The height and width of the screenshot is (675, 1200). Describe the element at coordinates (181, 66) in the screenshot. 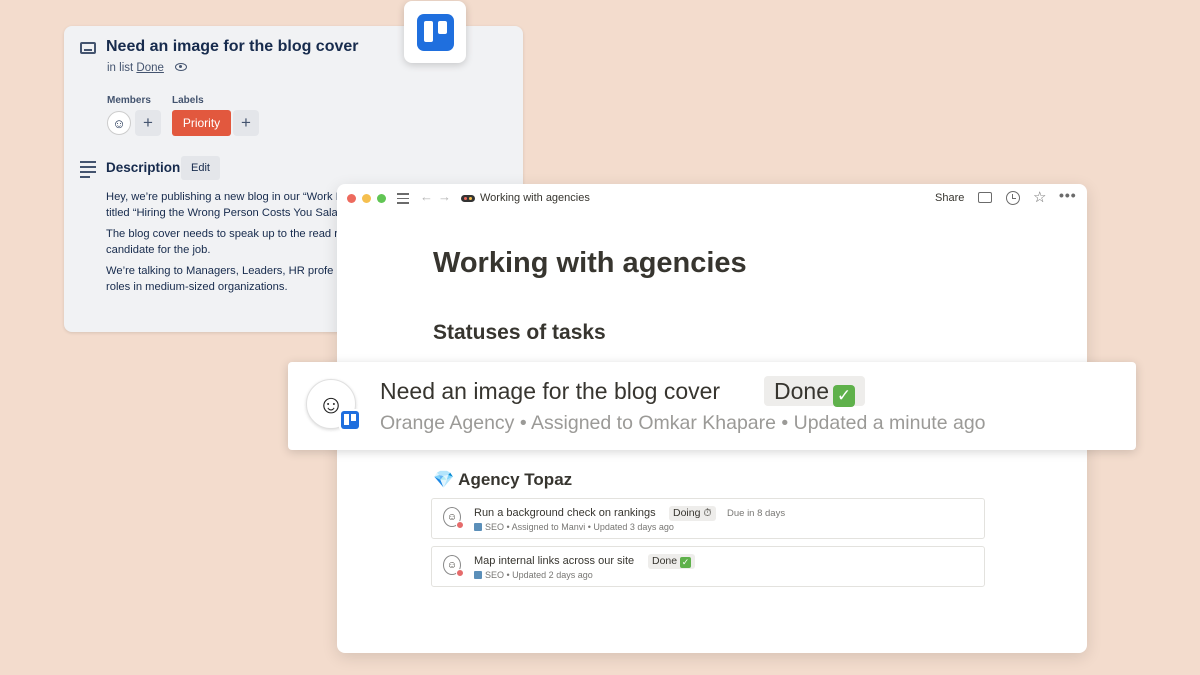

I see `watch-eye-icon` at that location.